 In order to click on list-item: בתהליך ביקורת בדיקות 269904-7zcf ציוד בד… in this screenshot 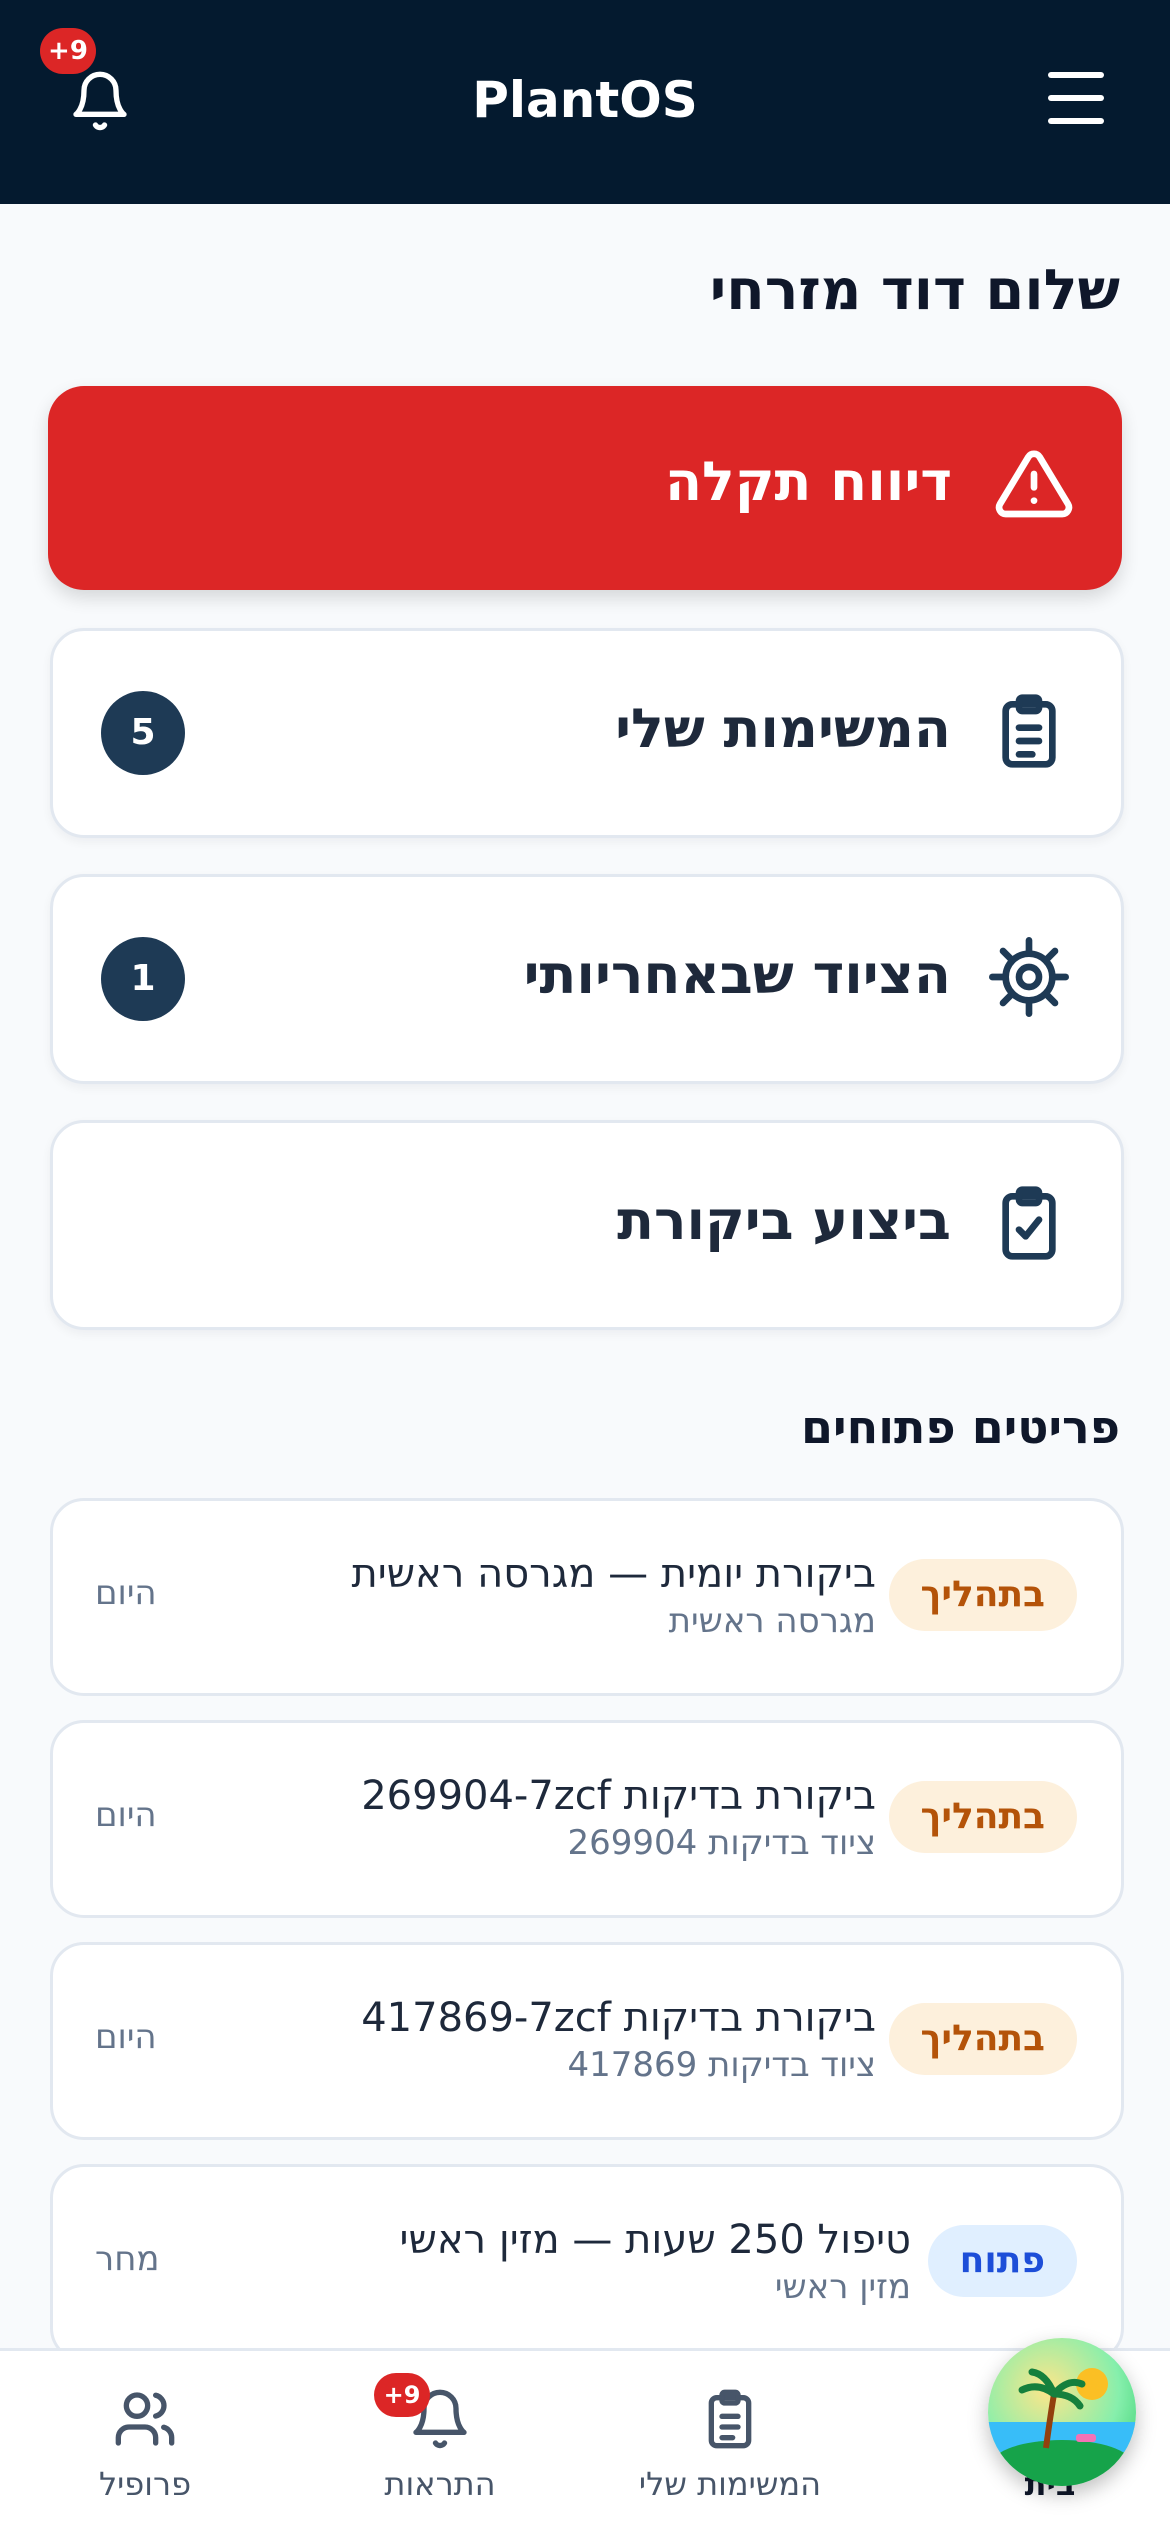, I will do `click(587, 1819)`.